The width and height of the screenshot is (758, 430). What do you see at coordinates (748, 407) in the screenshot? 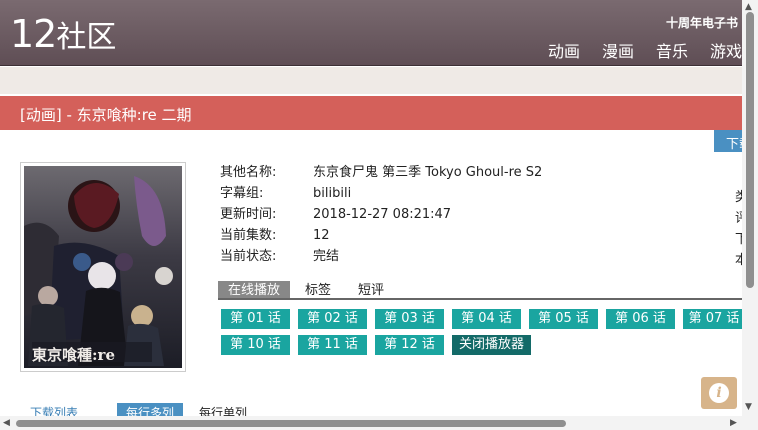
I see `scroll-down-arrow-icon: ▼` at bounding box center [748, 407].